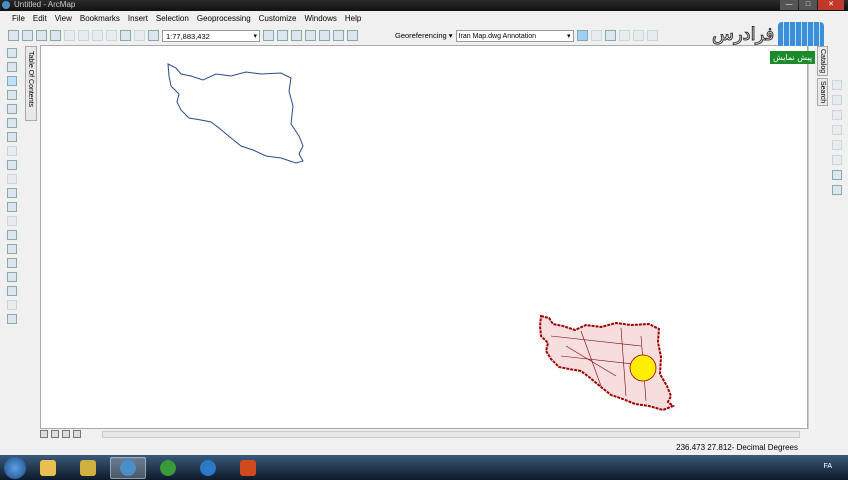  What do you see at coordinates (12, 53) in the screenshot?
I see `zoom-in-icon` at bounding box center [12, 53].